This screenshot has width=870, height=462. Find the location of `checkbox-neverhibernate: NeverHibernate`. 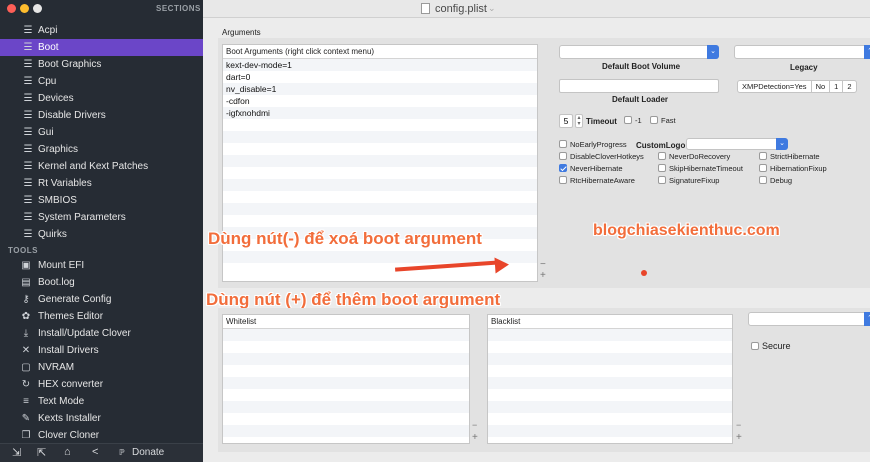

checkbox-neverhibernate: NeverHibernate is located at coordinates (591, 169).